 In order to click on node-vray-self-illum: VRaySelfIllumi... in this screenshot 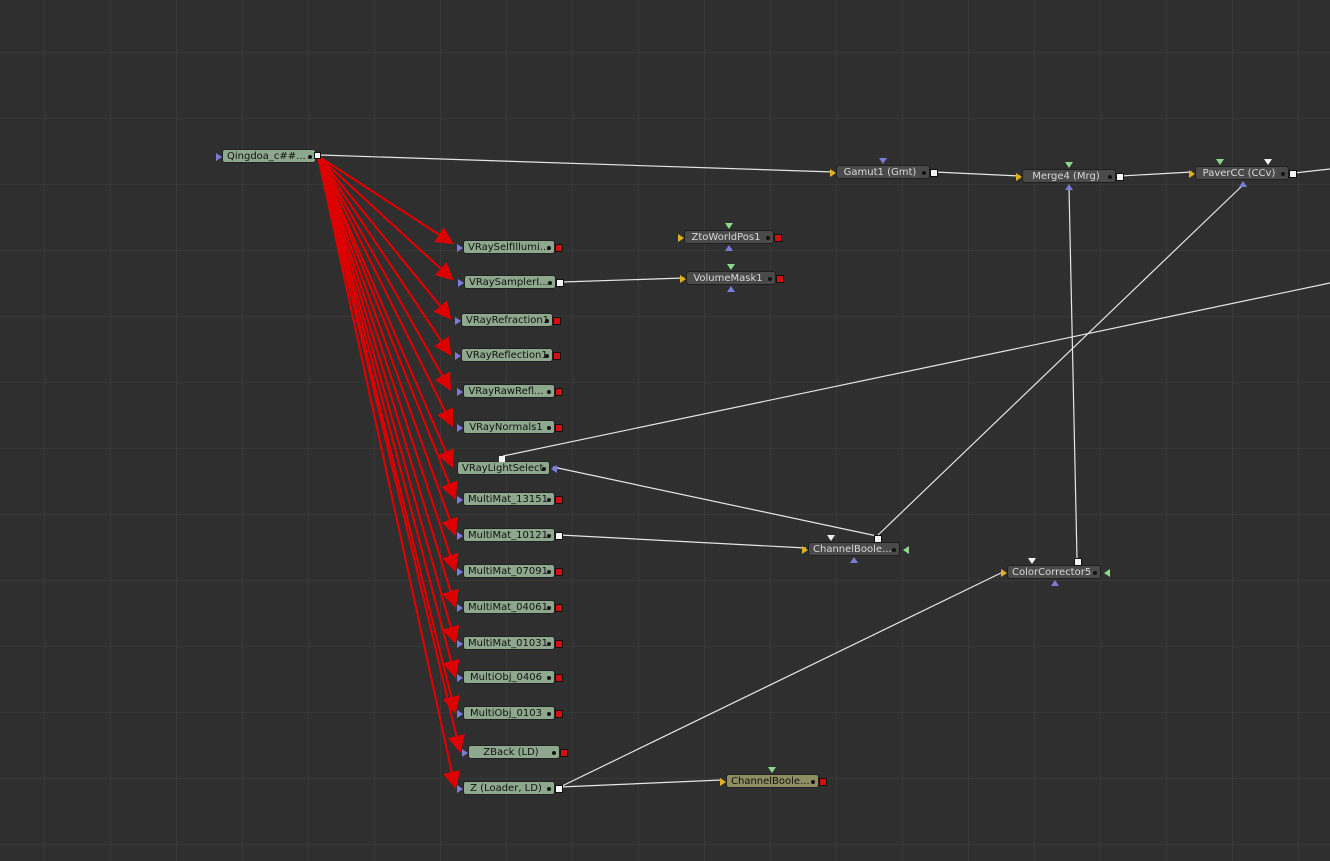, I will do `click(510, 247)`.